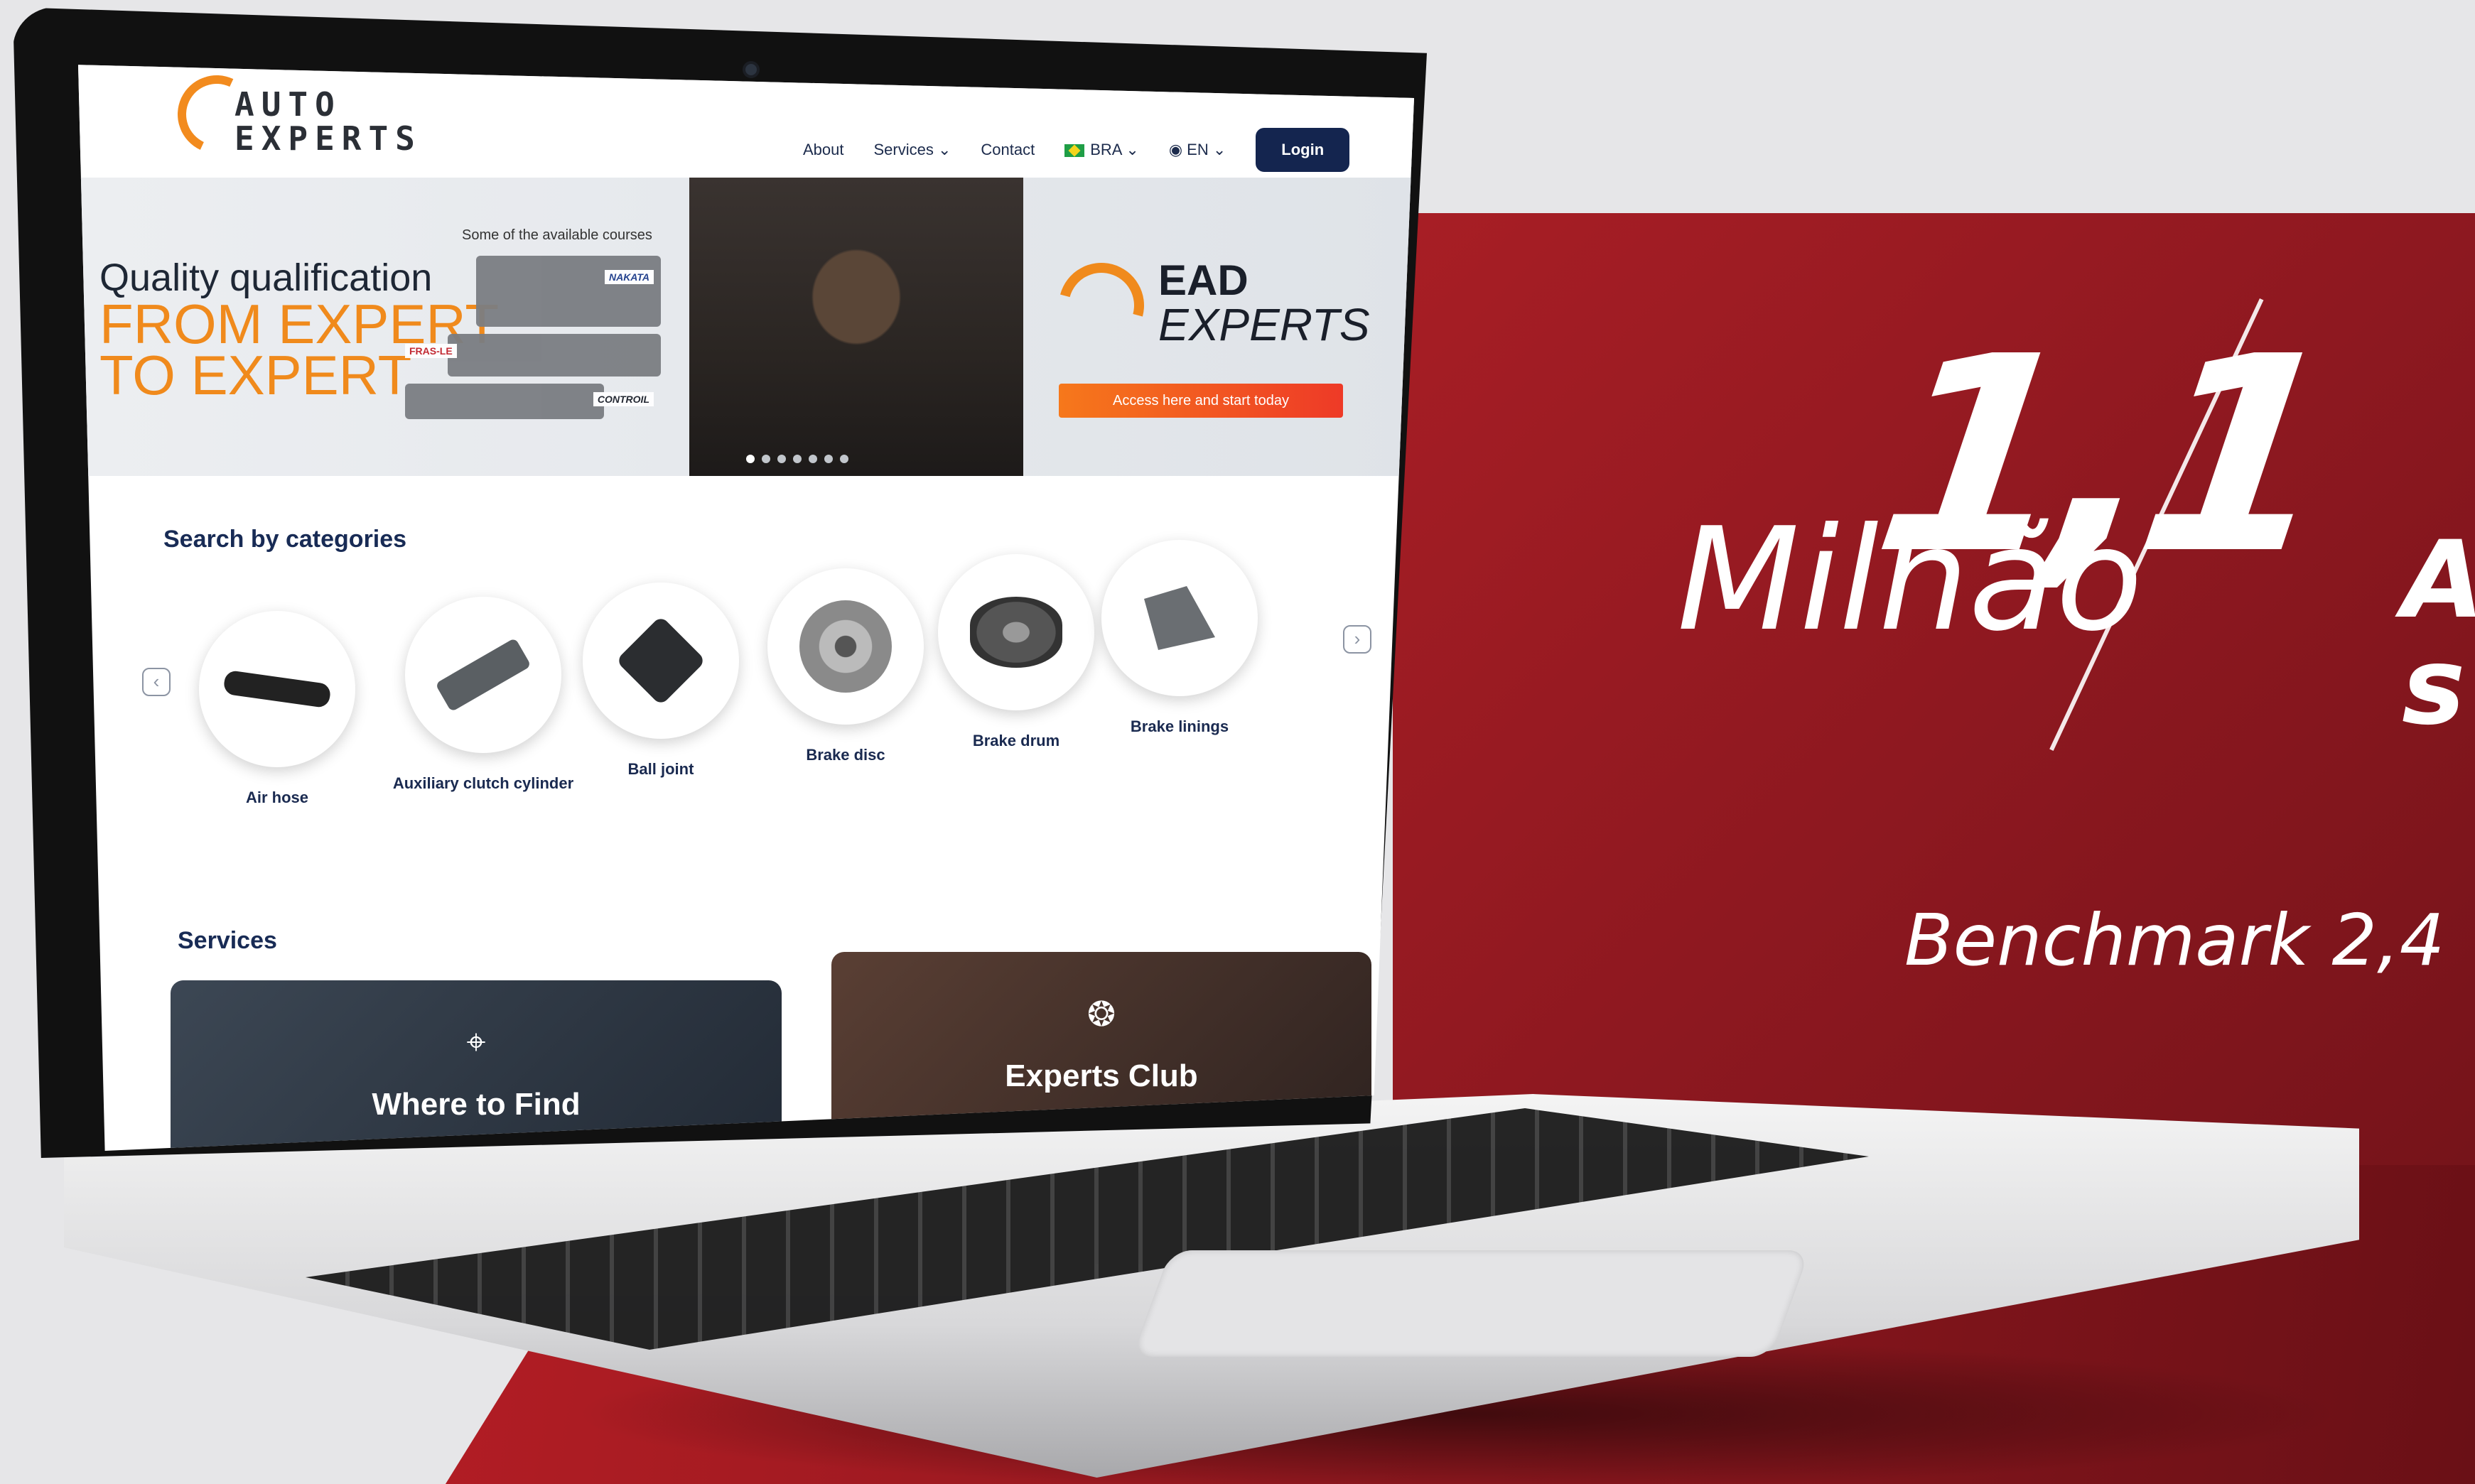 The height and width of the screenshot is (1484, 2475). I want to click on ball-joint-icon, so click(660, 660).